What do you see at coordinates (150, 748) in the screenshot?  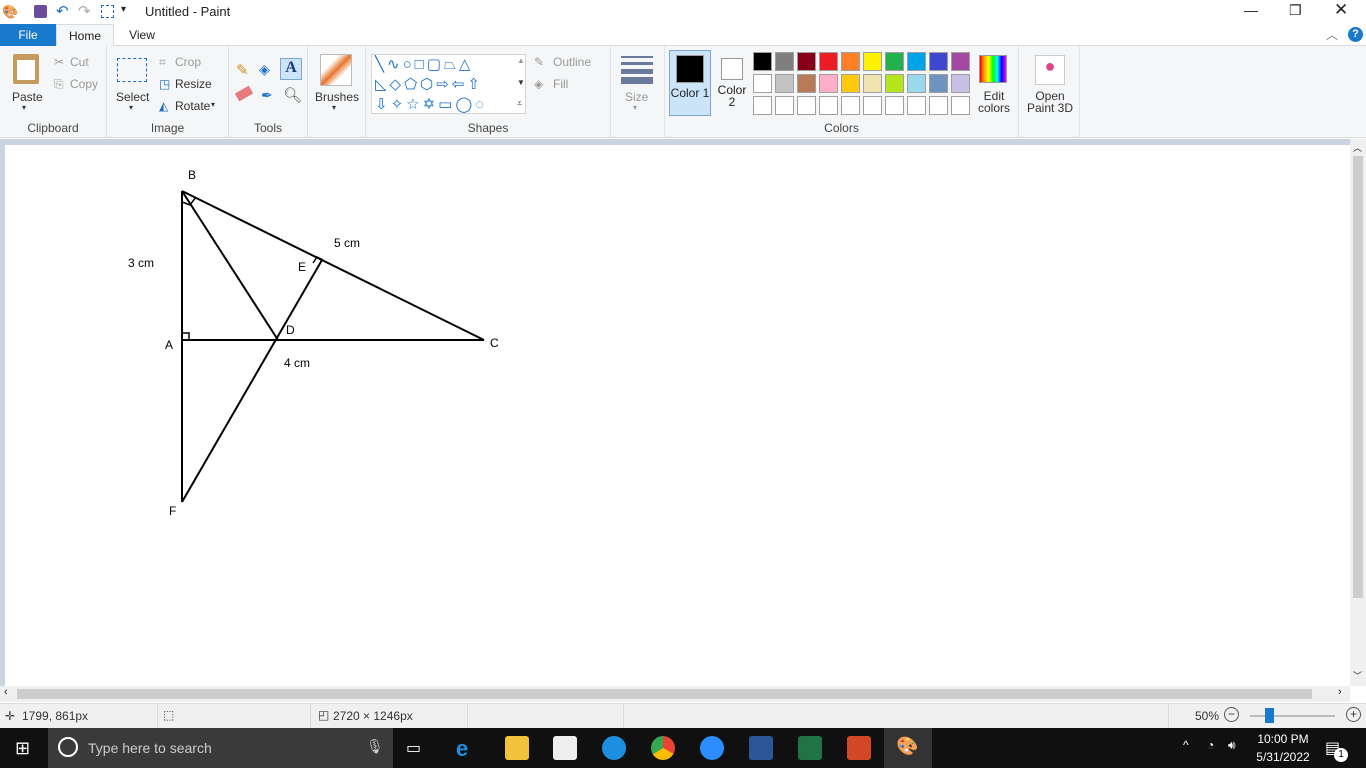 I see `search-placeholder: Type here to search` at bounding box center [150, 748].